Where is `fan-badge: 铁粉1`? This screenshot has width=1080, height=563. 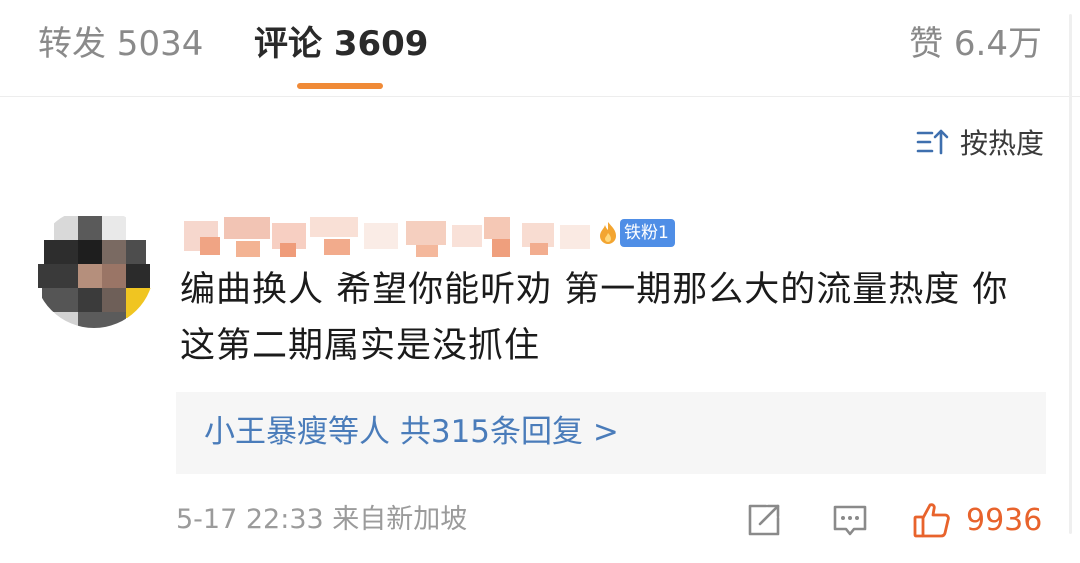 fan-badge: 铁粉1 is located at coordinates (636, 233).